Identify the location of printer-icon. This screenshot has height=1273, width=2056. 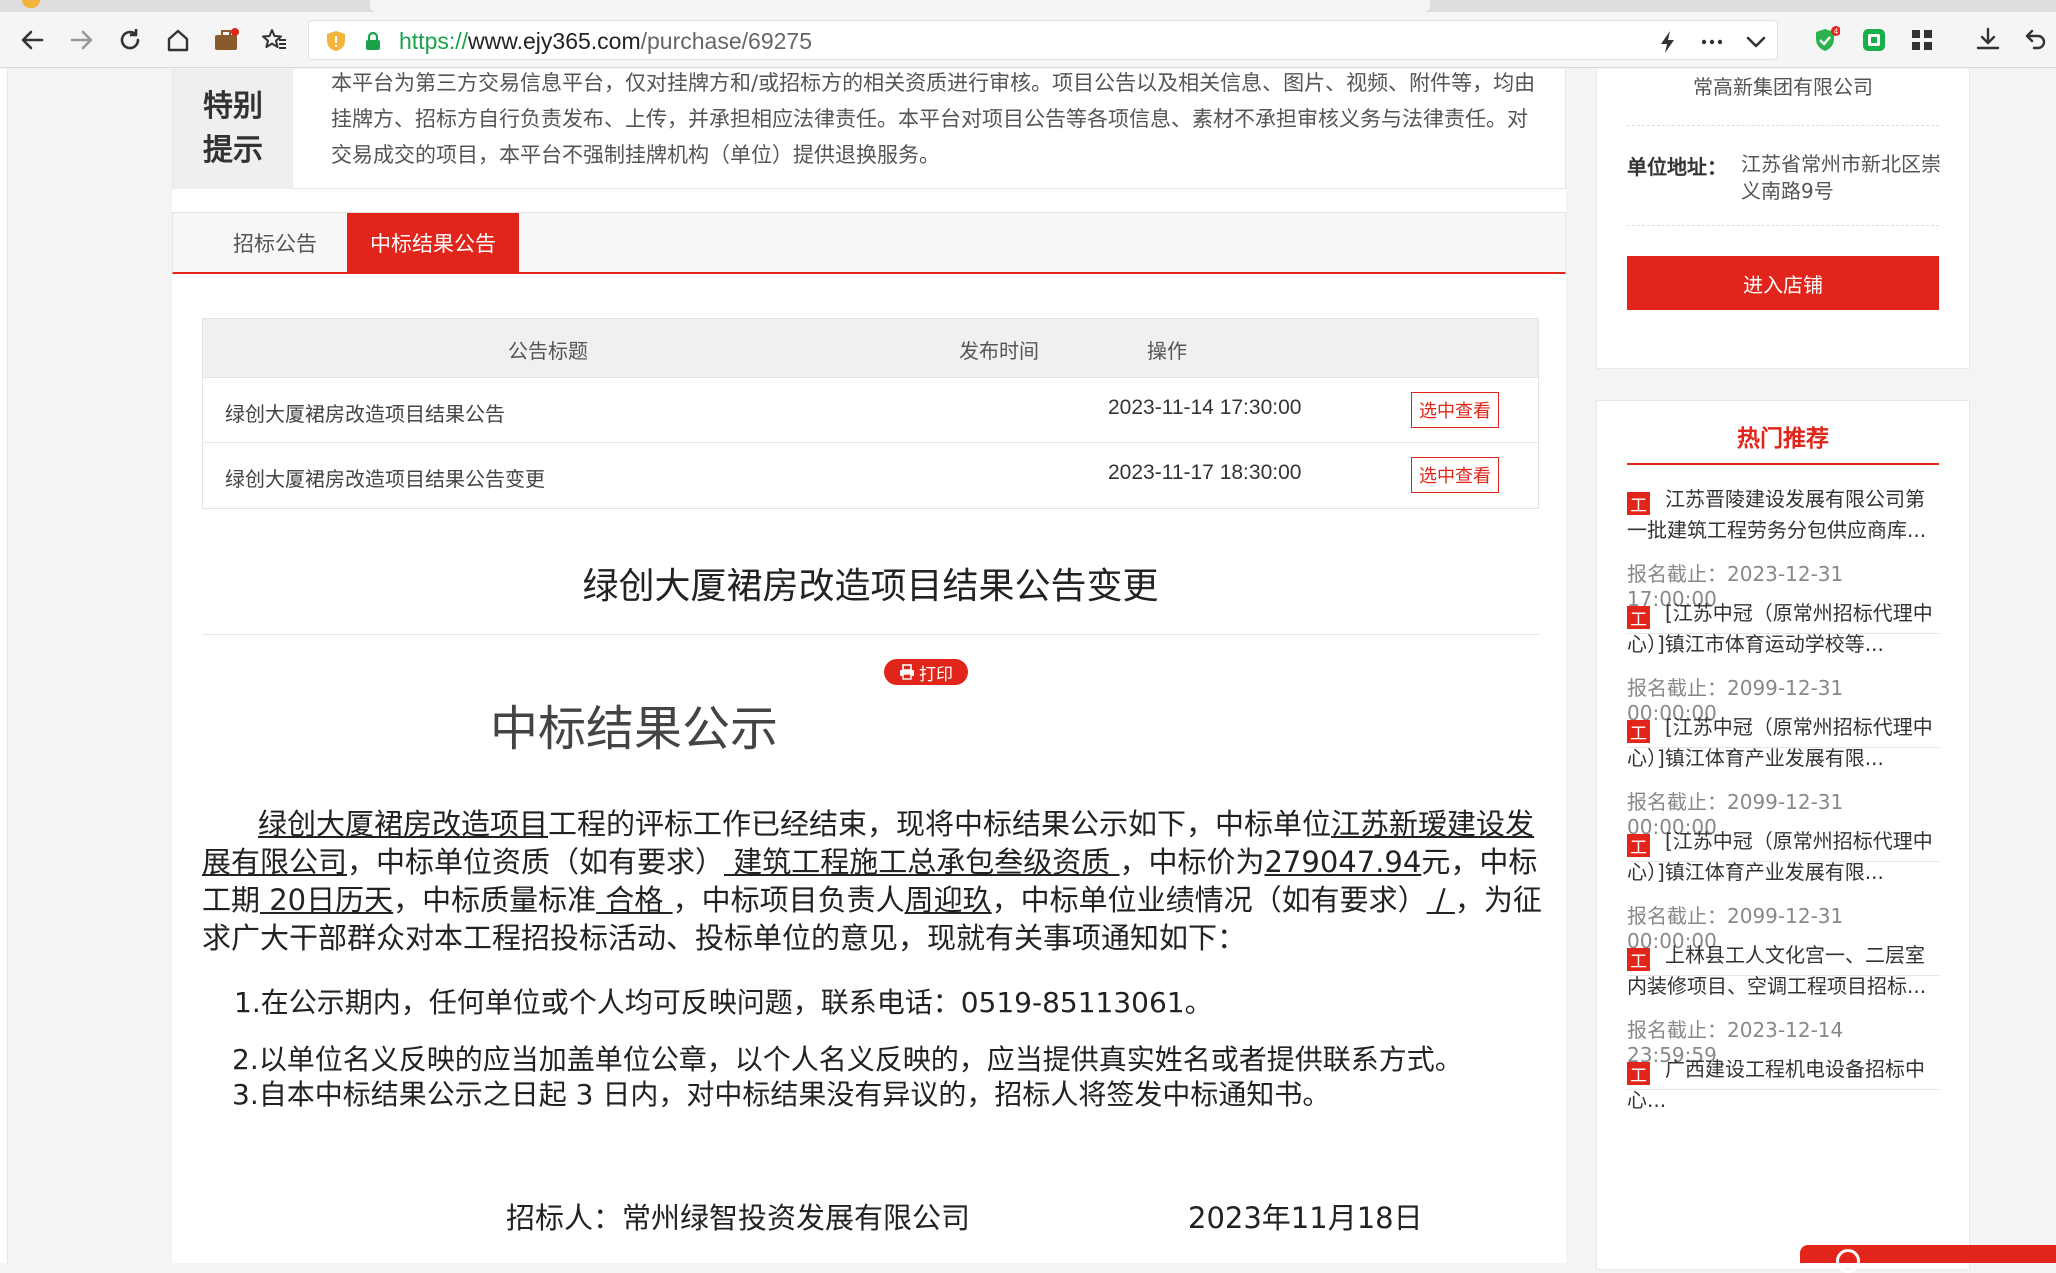
(907, 672).